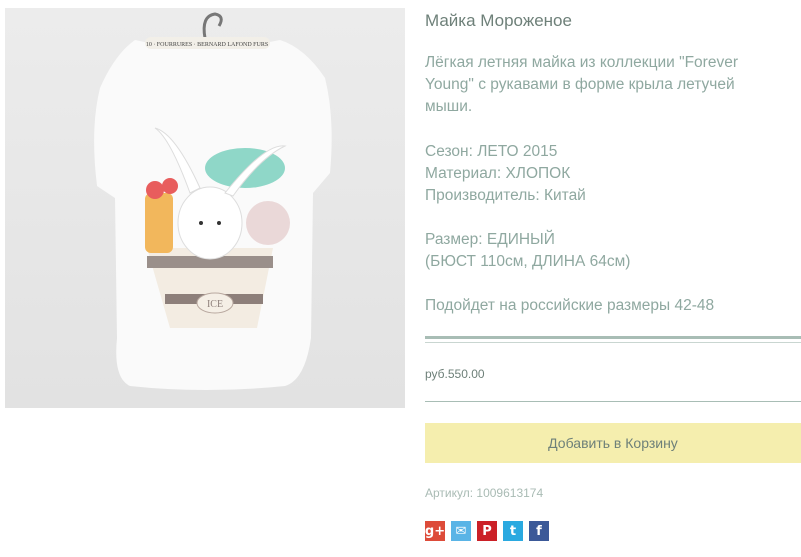  What do you see at coordinates (498, 173) in the screenshot?
I see `spec-material: Материал: ХЛОПОК` at bounding box center [498, 173].